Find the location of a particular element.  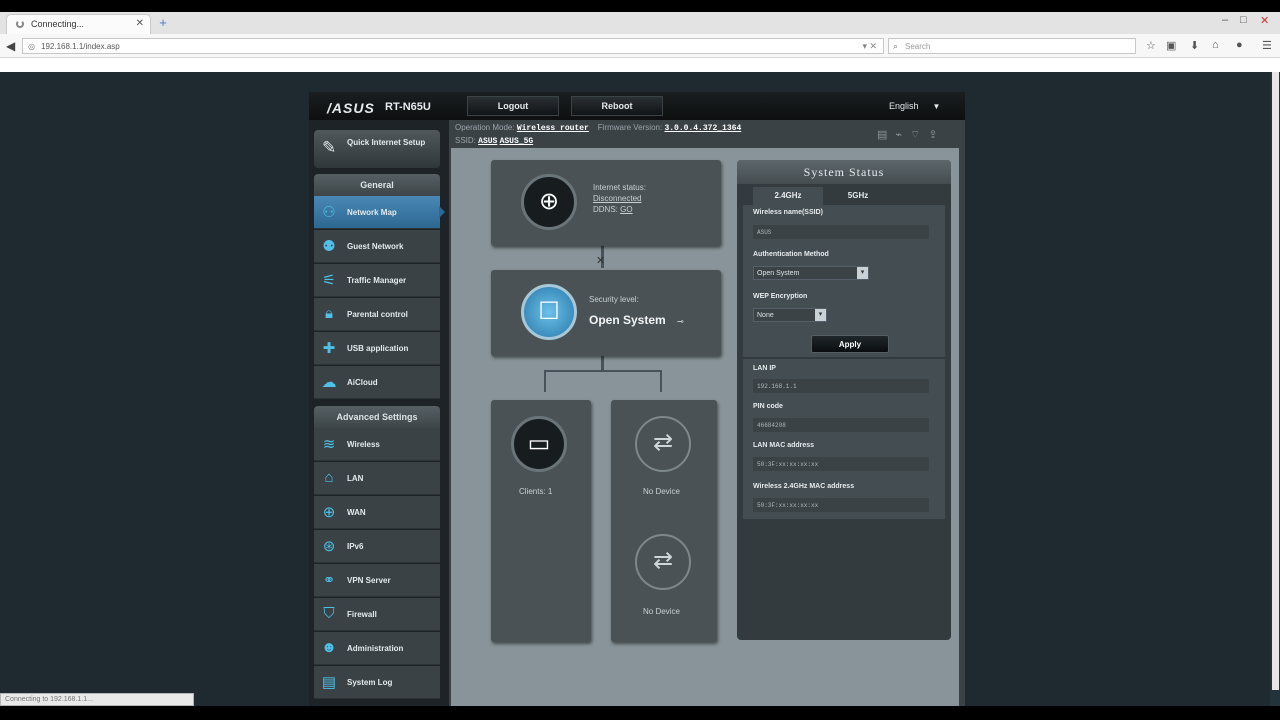

close-tab-icon: ✕ is located at coordinates (140, 23).